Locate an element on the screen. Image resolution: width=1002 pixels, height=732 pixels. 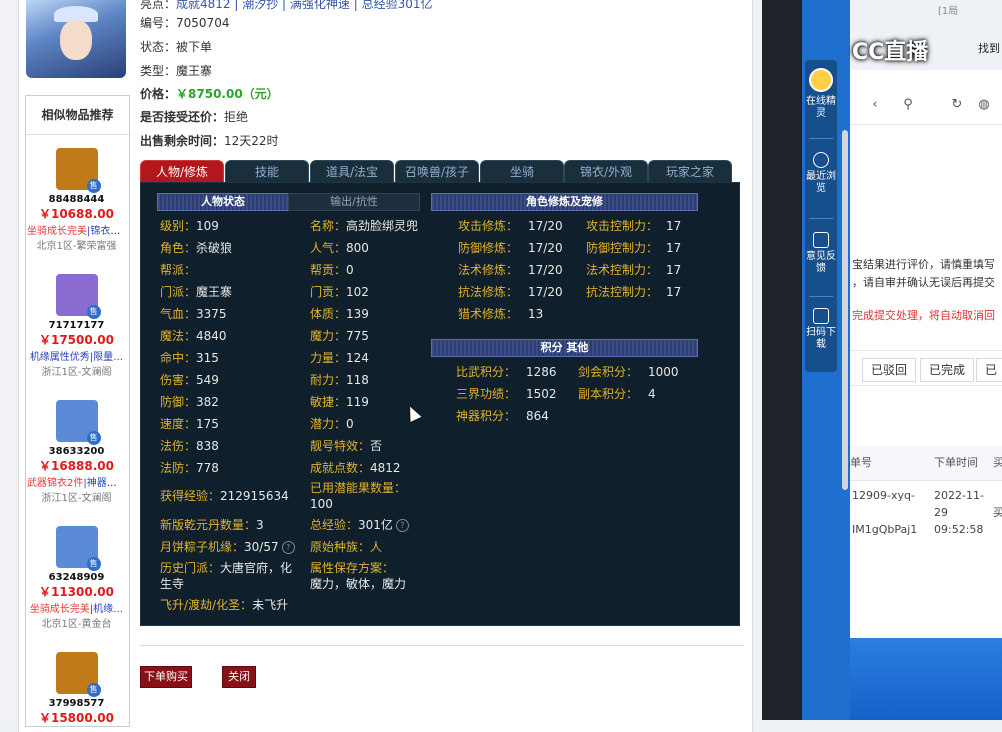
divider is located at coordinates (442, 645).